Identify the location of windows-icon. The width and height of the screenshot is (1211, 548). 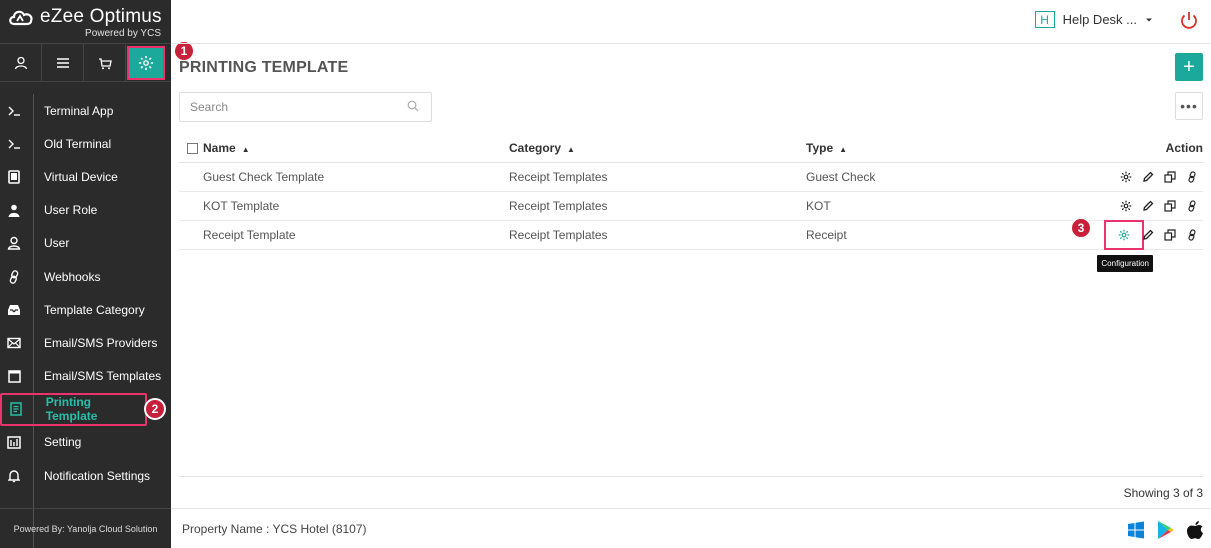
(1136, 530).